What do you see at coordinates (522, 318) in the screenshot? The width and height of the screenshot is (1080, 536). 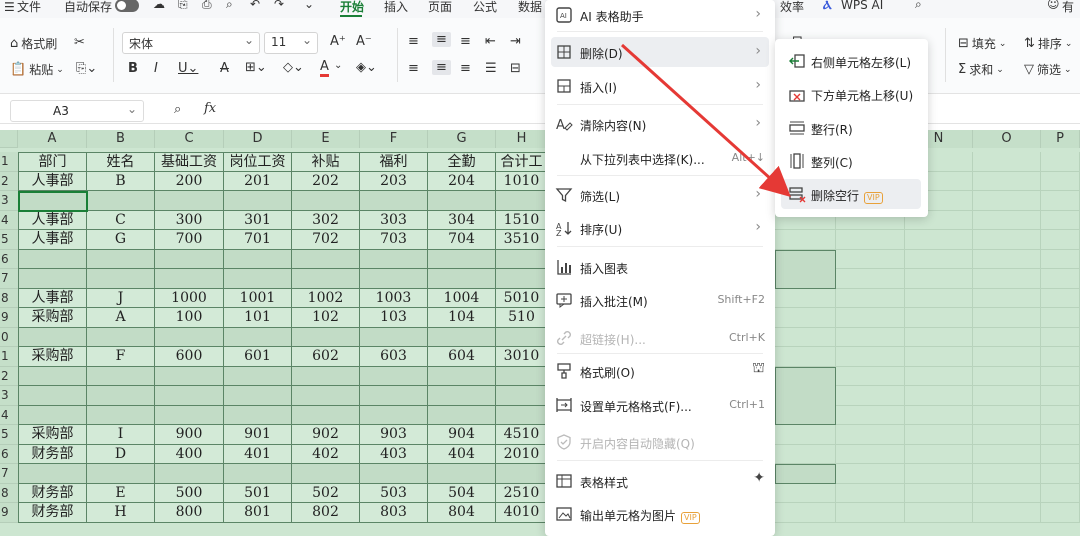 I see `table-cell: 510` at bounding box center [522, 318].